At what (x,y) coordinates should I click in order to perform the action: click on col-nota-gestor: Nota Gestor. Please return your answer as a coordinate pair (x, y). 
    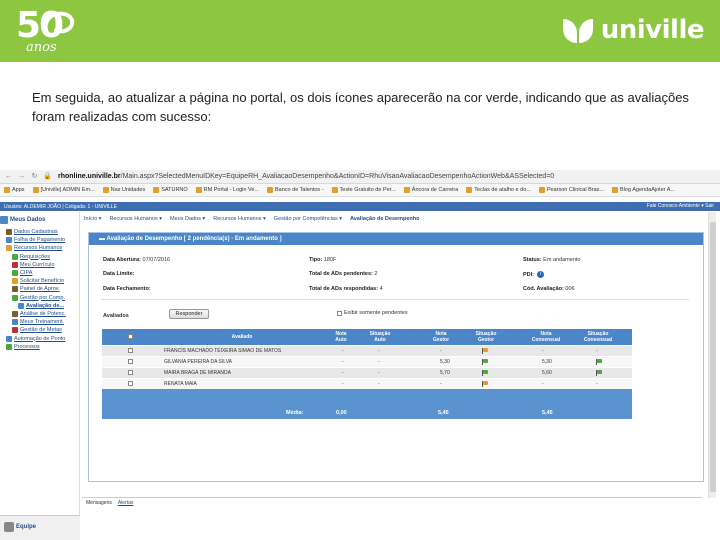
    Looking at the image, I should click on (441, 337).